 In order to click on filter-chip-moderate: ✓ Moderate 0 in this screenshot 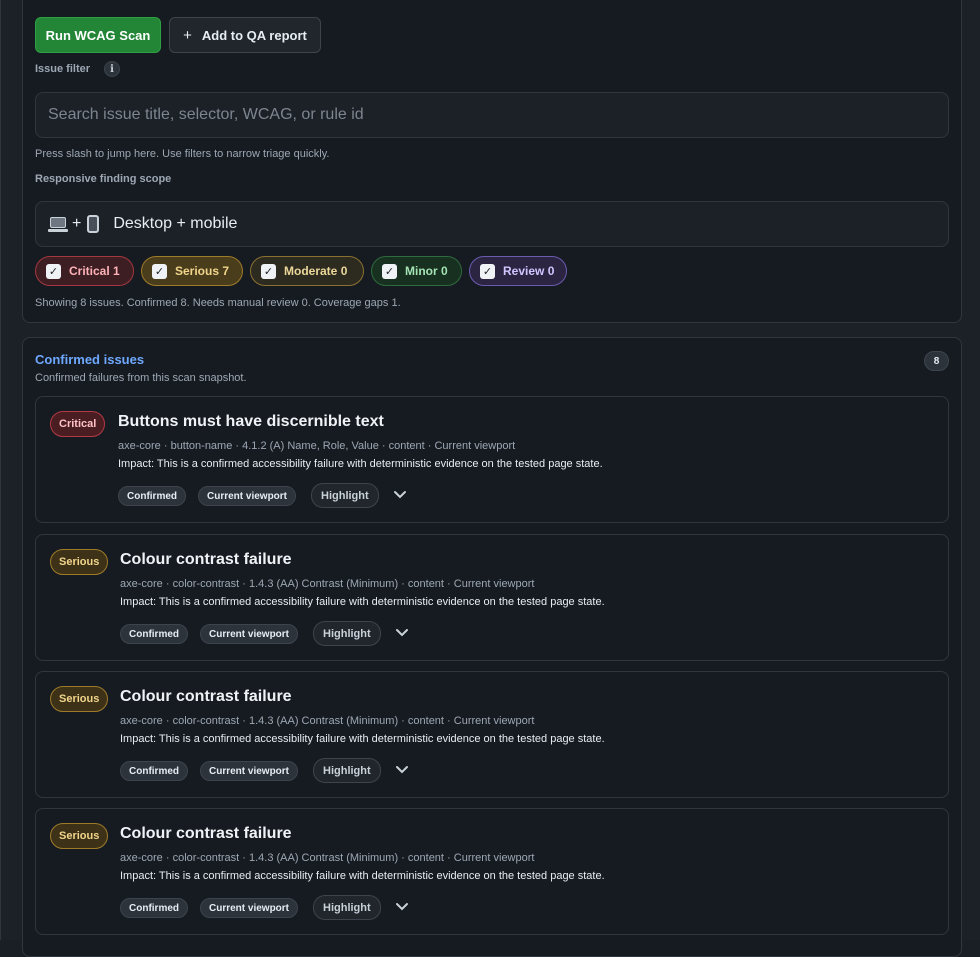, I will do `click(307, 271)`.